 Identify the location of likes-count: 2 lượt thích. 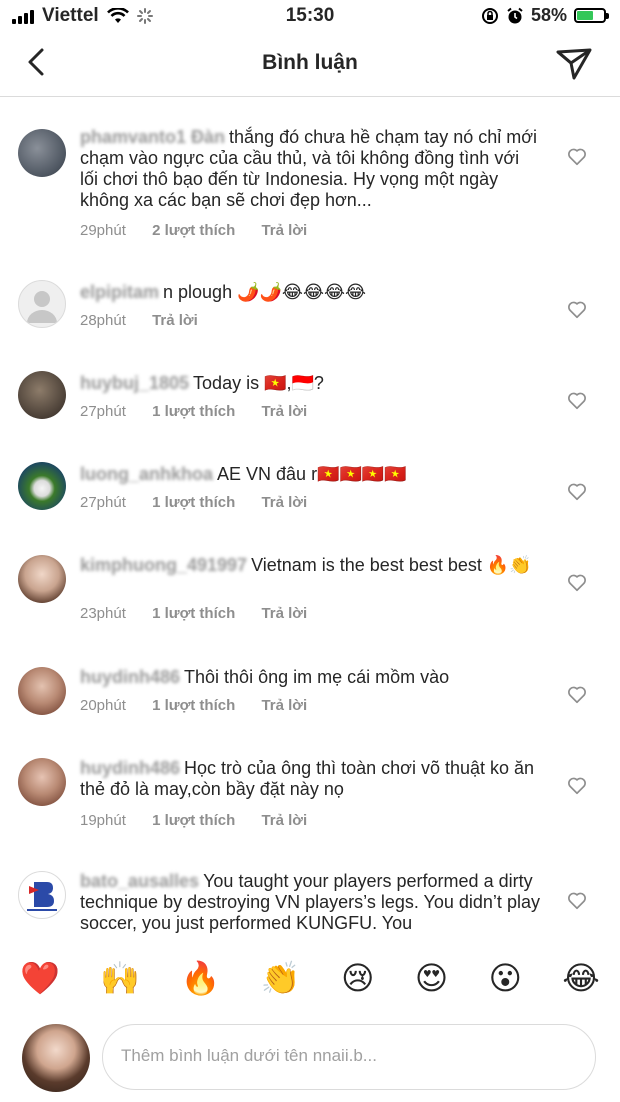
(193, 230).